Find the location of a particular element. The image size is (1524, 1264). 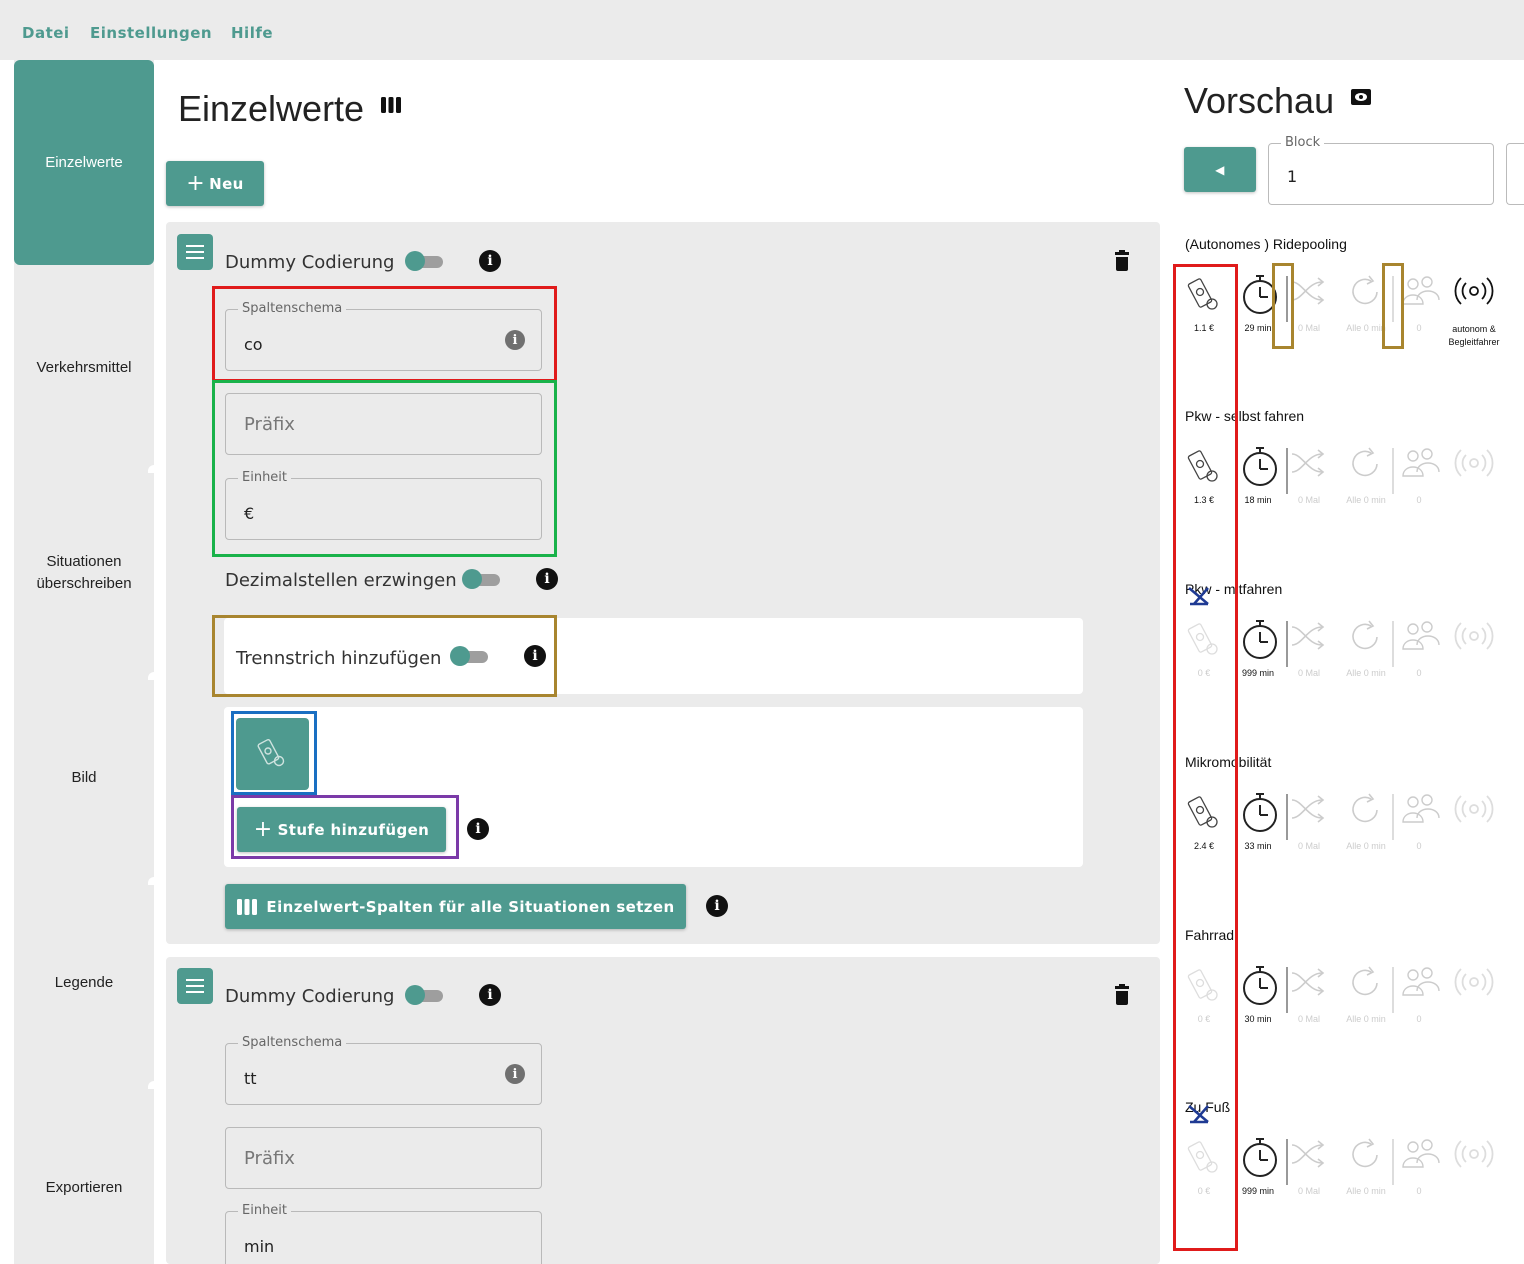

spaltenschema-value: co is located at coordinates (253, 344).